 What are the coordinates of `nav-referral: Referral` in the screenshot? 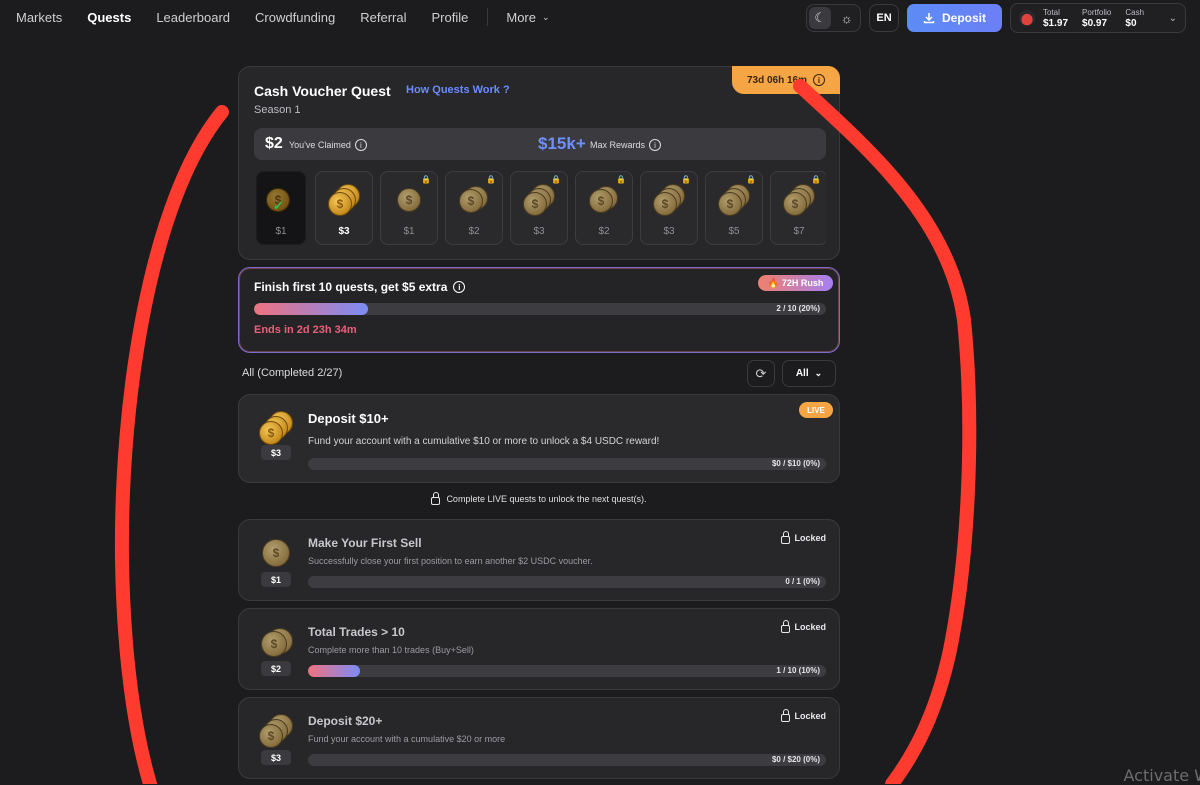 It's located at (383, 17).